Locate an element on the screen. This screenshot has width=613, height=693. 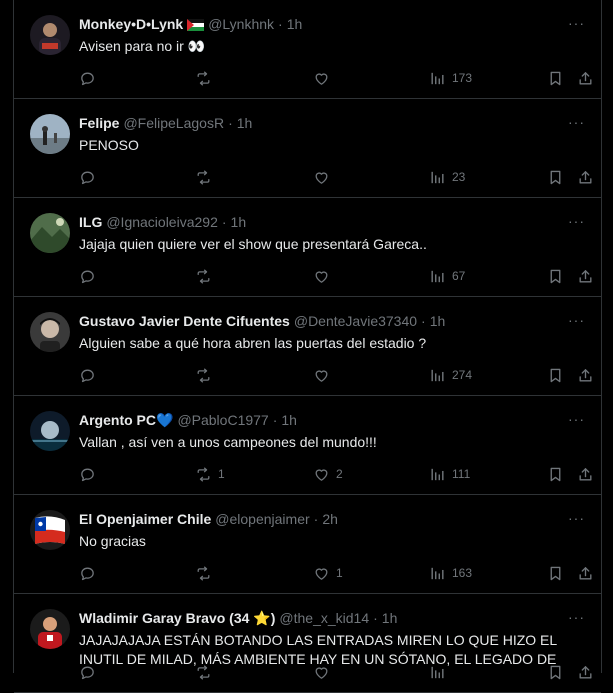
views-button: 67 is located at coordinates (447, 276).